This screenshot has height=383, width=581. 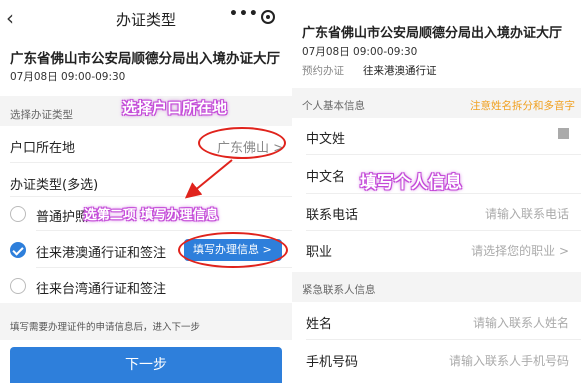 What do you see at coordinates (323, 71) in the screenshot?
I see `appointment-label: 预约办证` at bounding box center [323, 71].